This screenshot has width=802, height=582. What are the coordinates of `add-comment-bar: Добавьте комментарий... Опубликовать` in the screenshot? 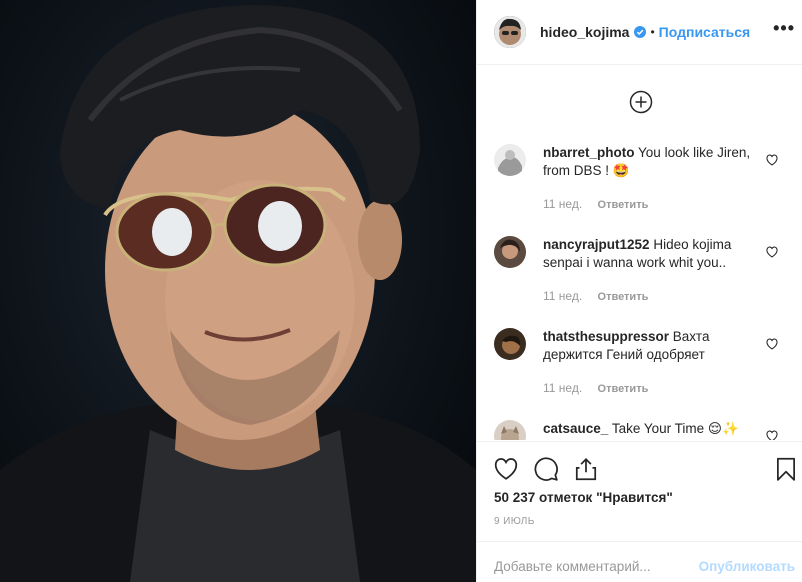 It's located at (639, 561).